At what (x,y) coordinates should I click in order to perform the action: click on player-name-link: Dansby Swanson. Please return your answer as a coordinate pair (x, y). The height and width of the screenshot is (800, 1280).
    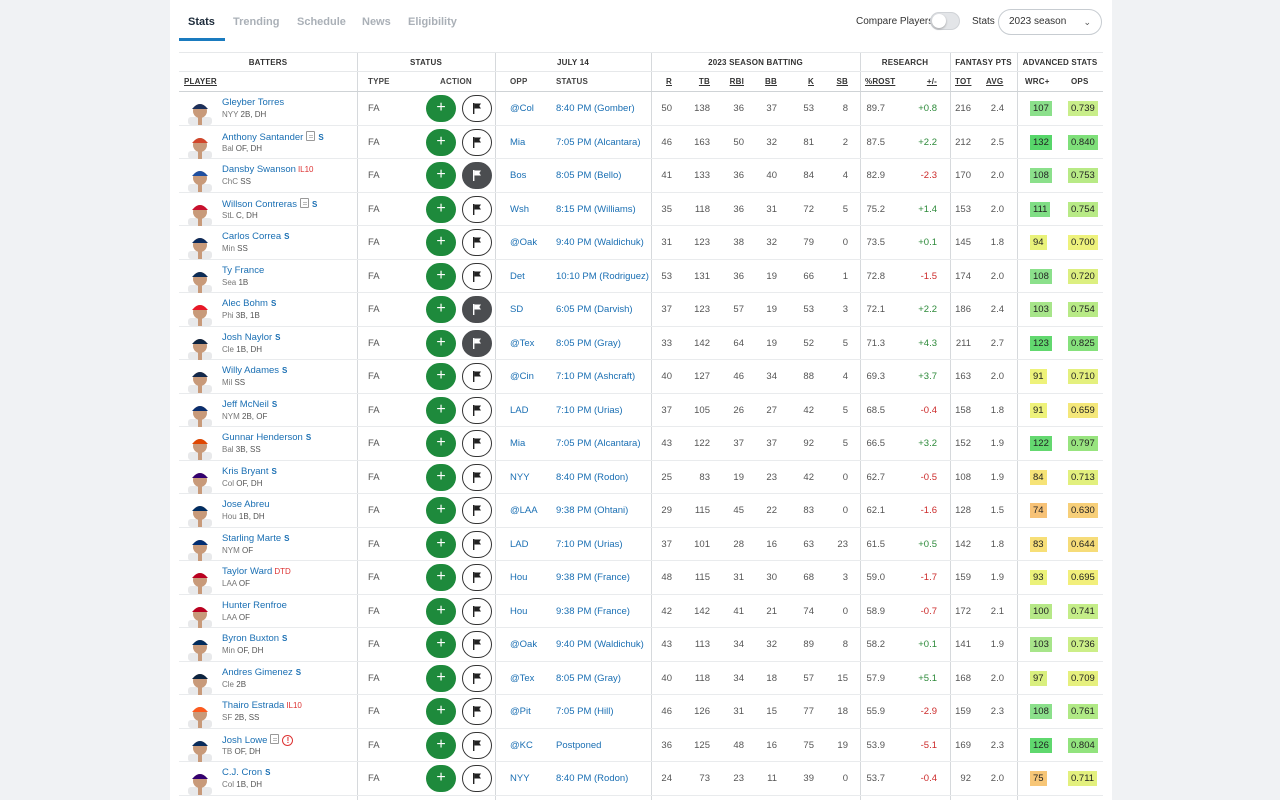
    Looking at the image, I should click on (259, 169).